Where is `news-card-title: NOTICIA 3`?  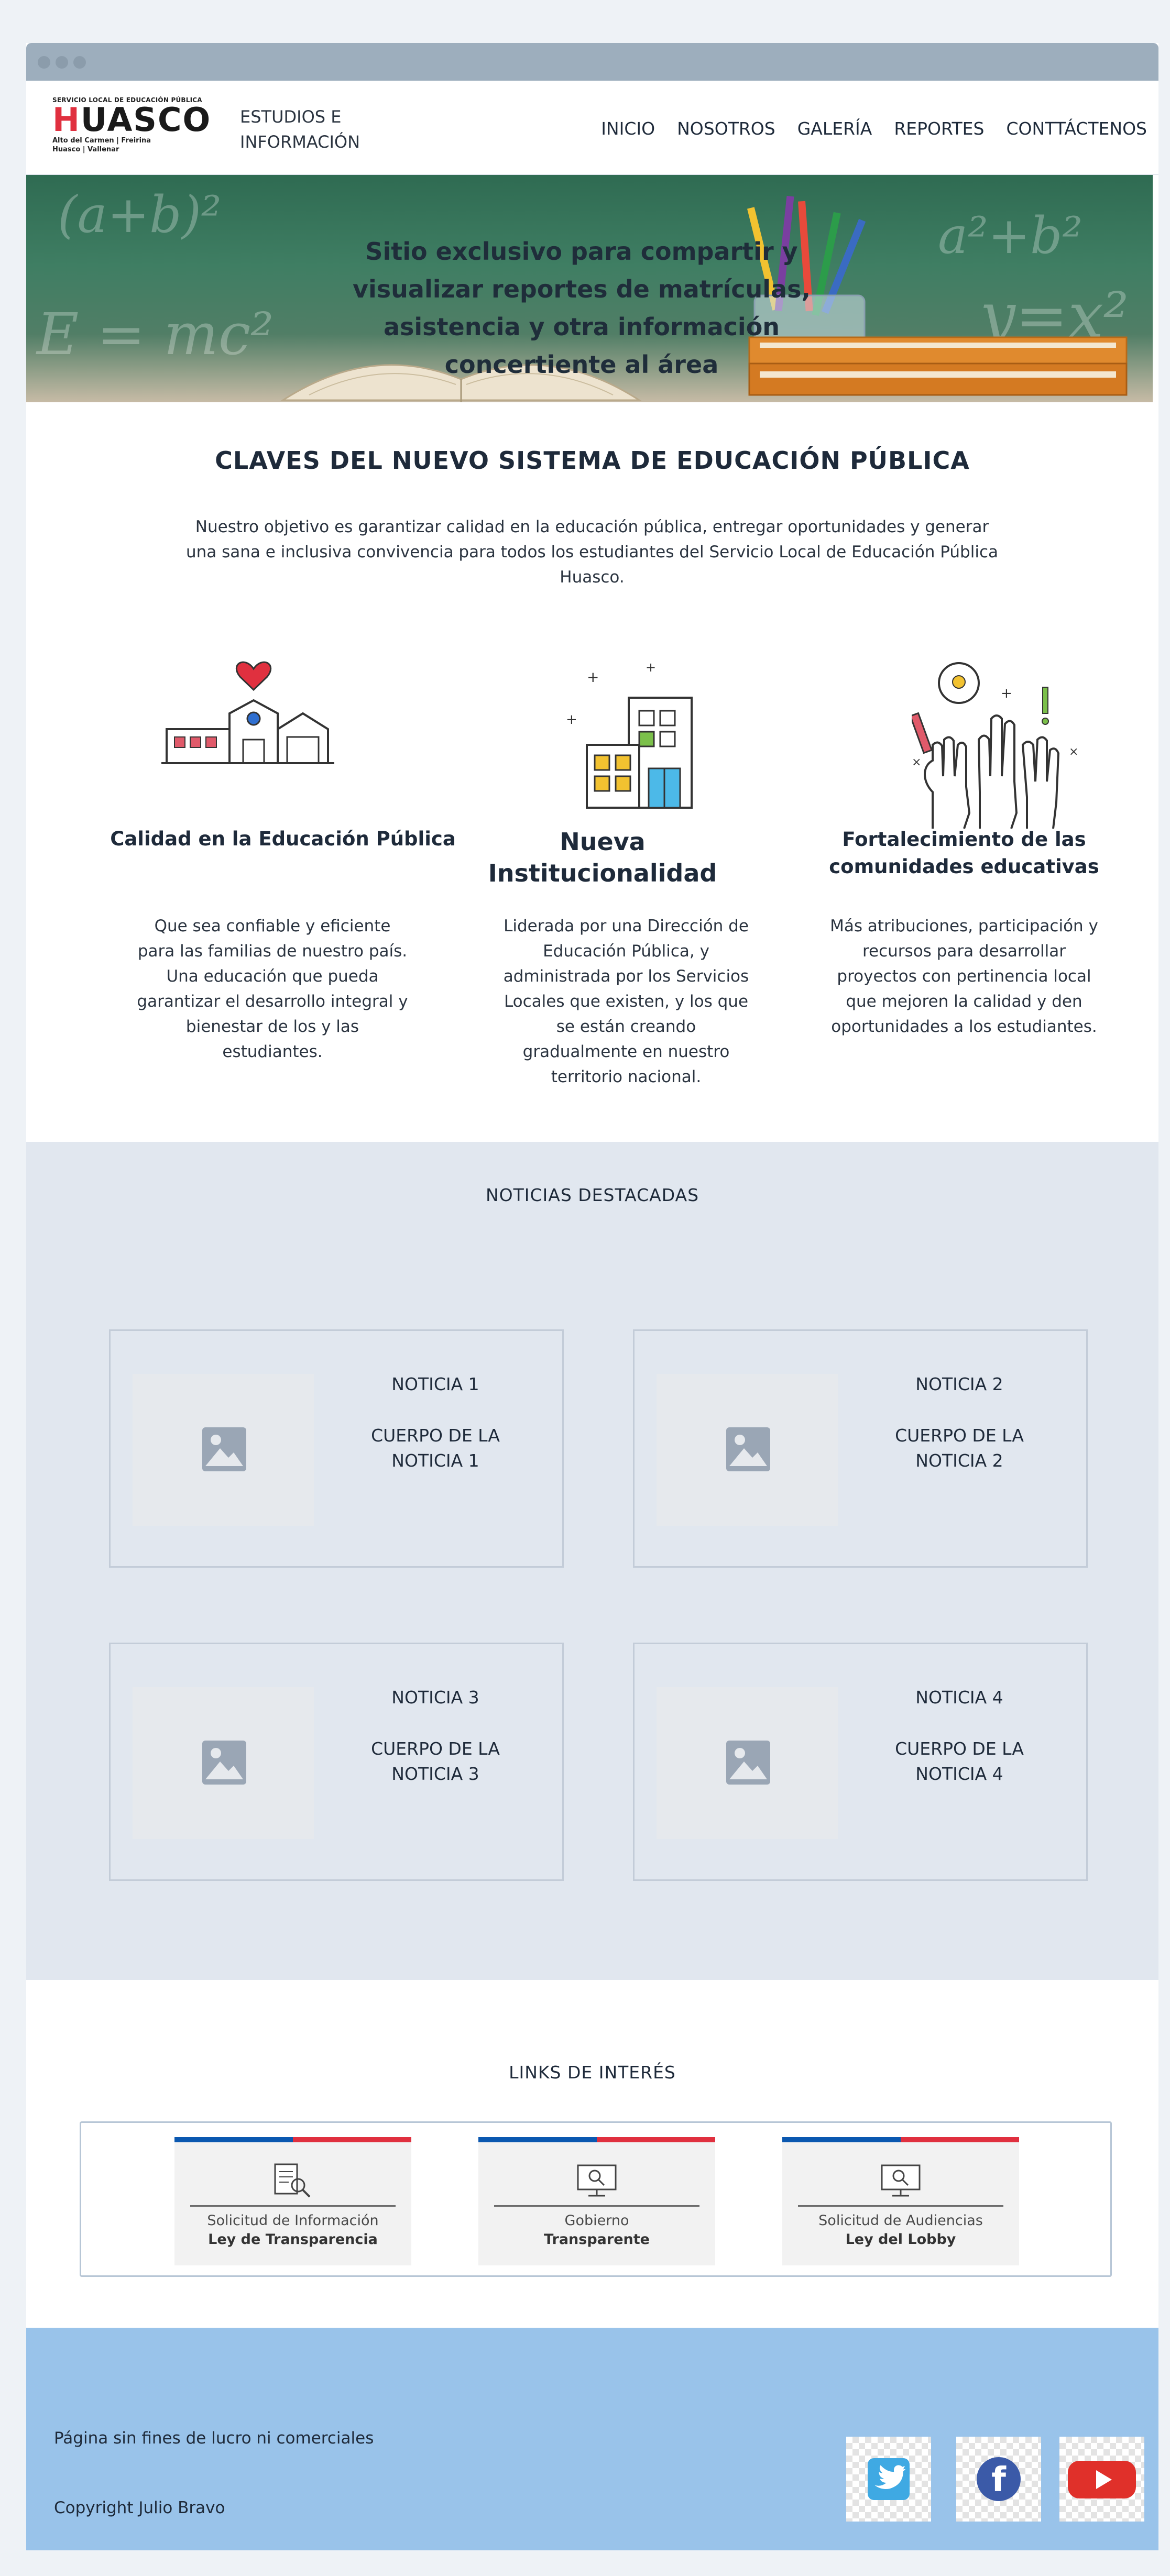 news-card-title: NOTICIA 3 is located at coordinates (435, 1697).